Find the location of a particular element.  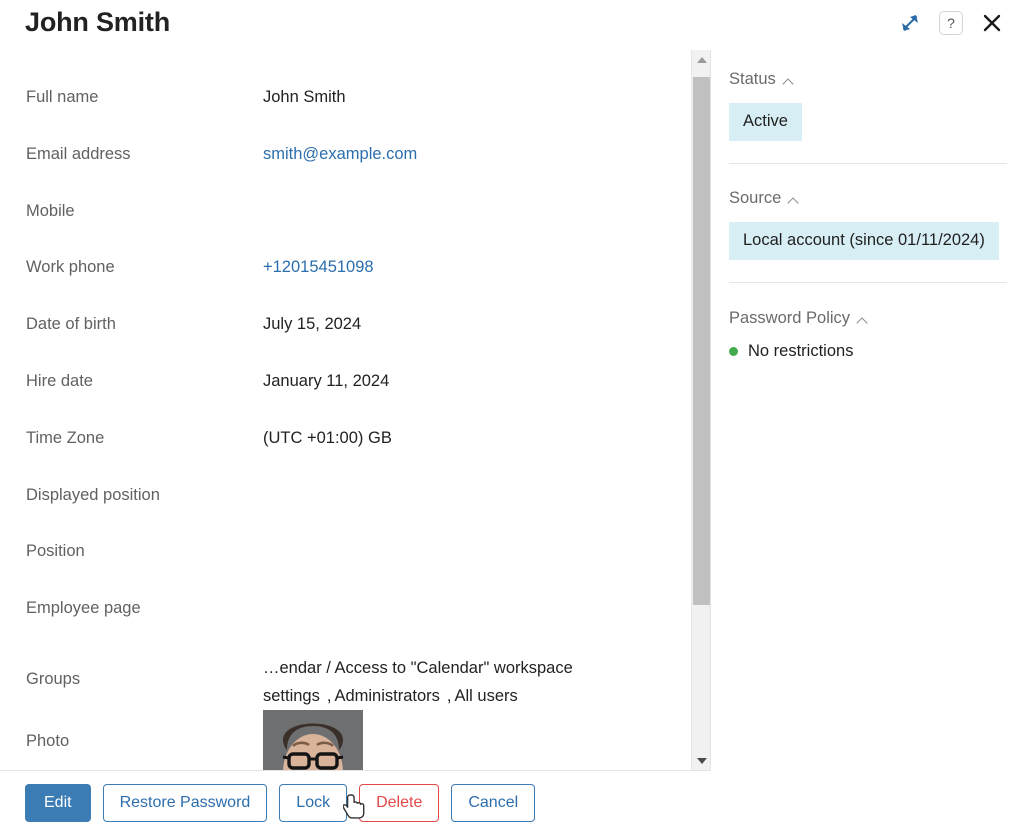

form-row-label: Photo is located at coordinates (48, 740).